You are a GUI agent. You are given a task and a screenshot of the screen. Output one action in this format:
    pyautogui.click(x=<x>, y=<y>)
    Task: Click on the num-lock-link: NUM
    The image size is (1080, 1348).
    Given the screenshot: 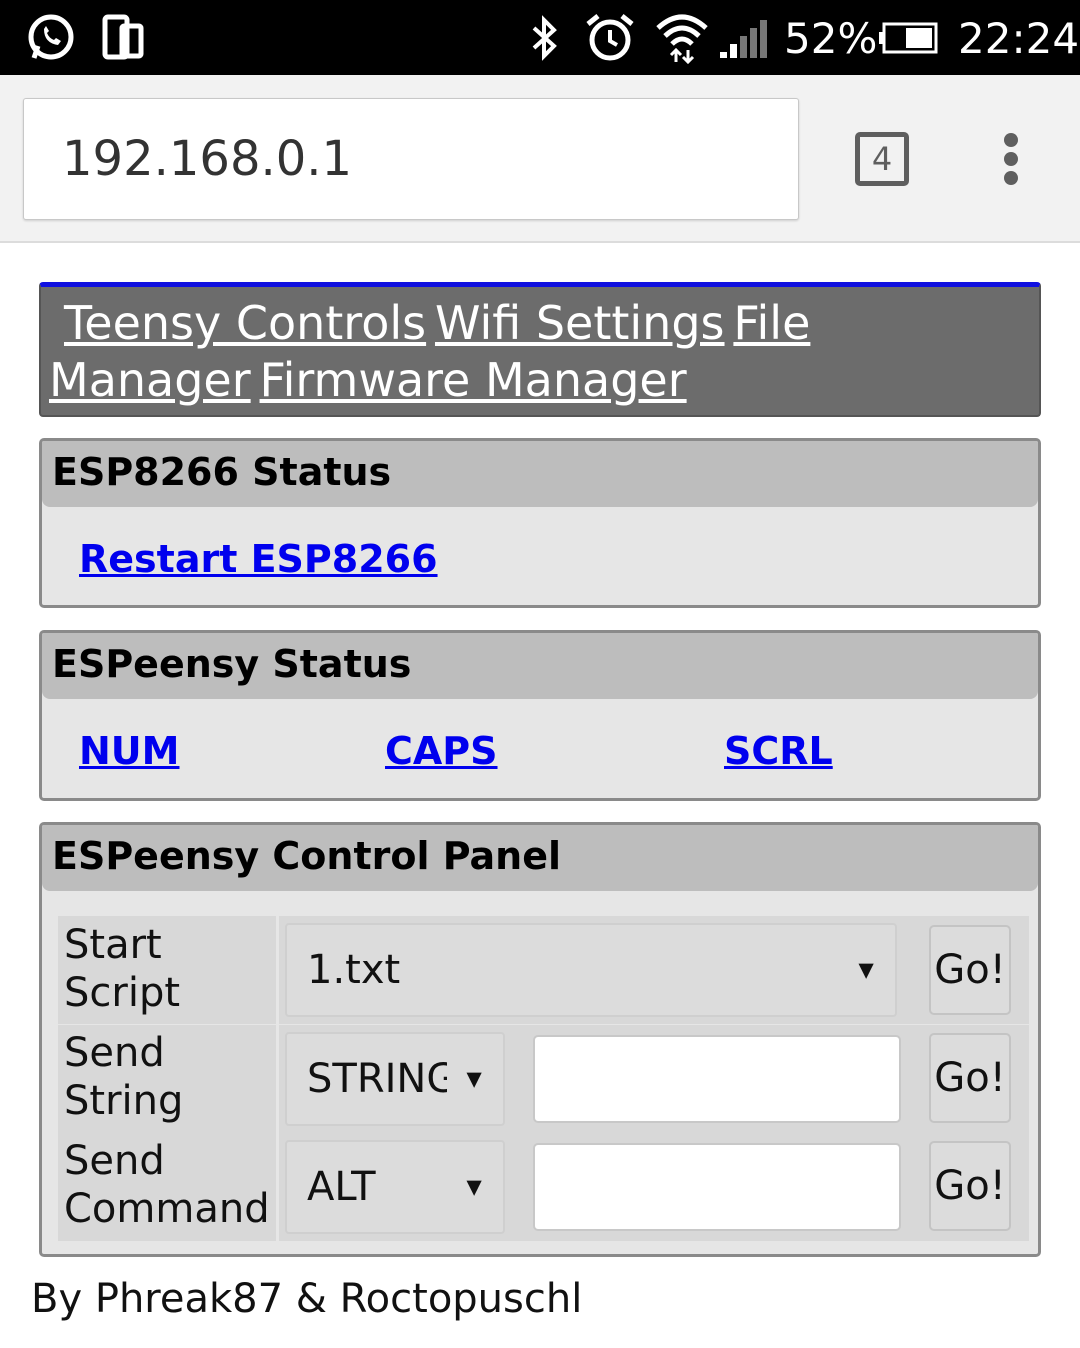 What is the action you would take?
    pyautogui.click(x=129, y=751)
    